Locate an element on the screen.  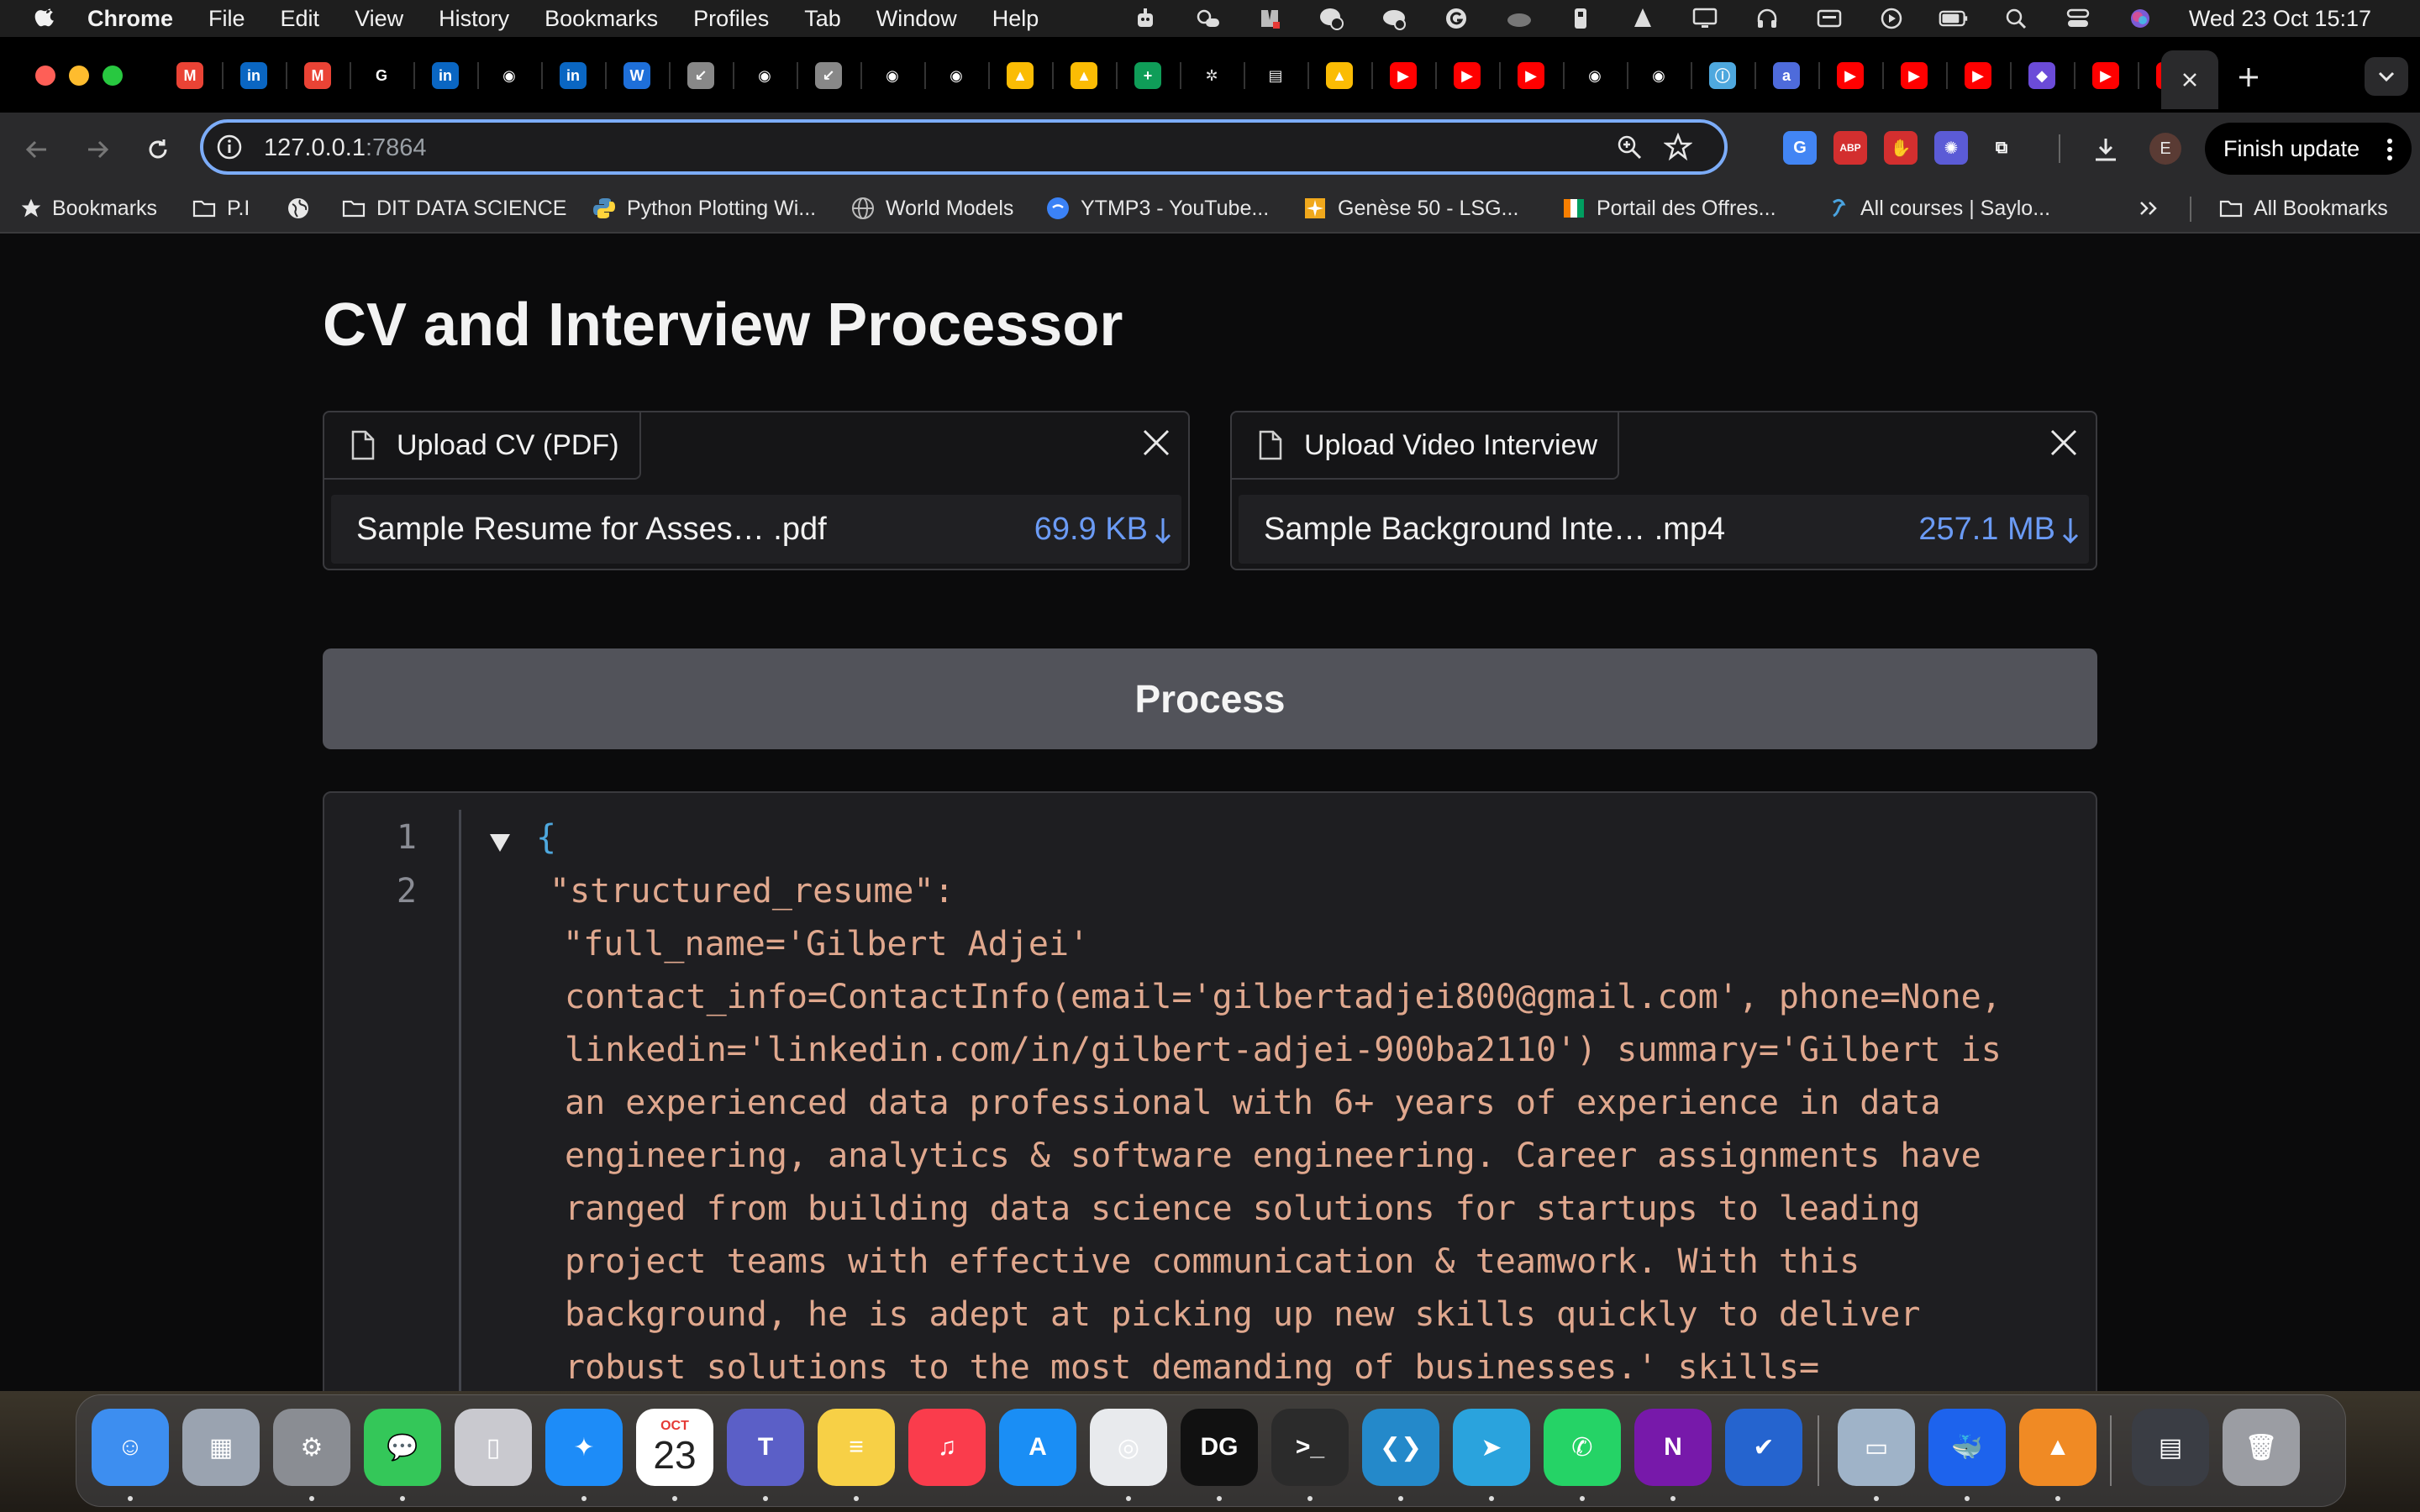
menu-history: History is located at coordinates (474, 19).